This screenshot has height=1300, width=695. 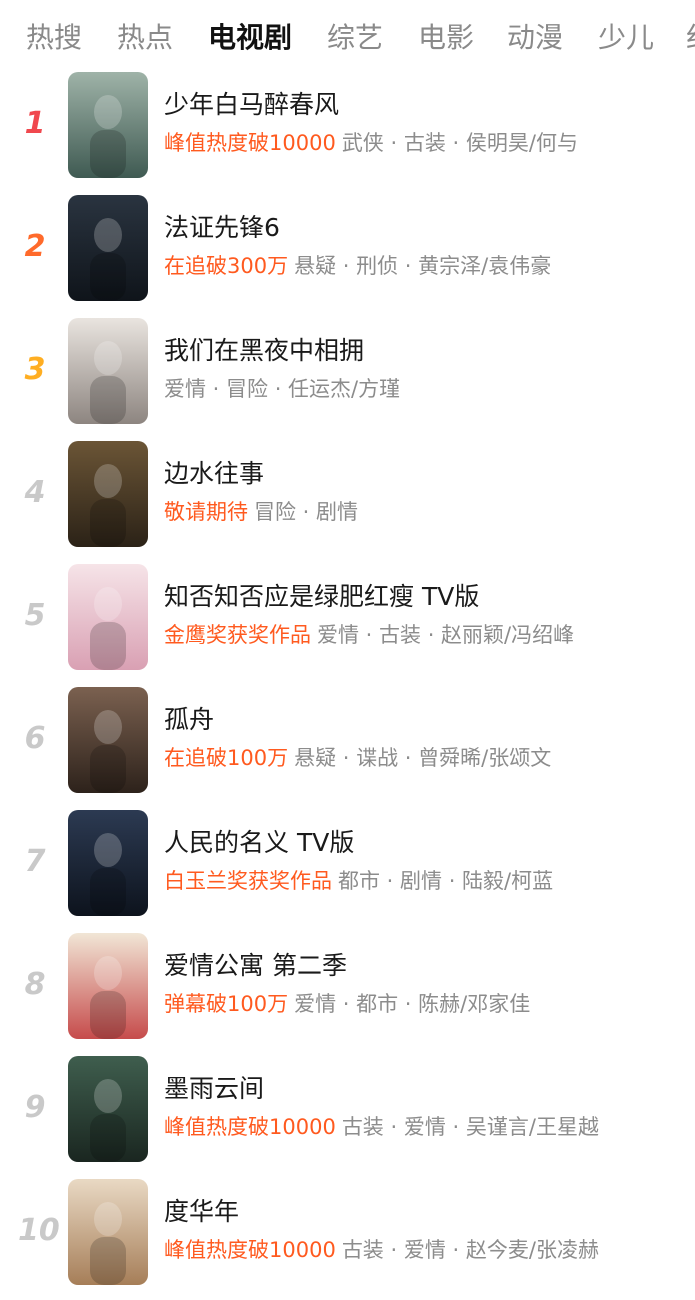 I want to click on tab-documentary: 纪, so click(x=690, y=38).